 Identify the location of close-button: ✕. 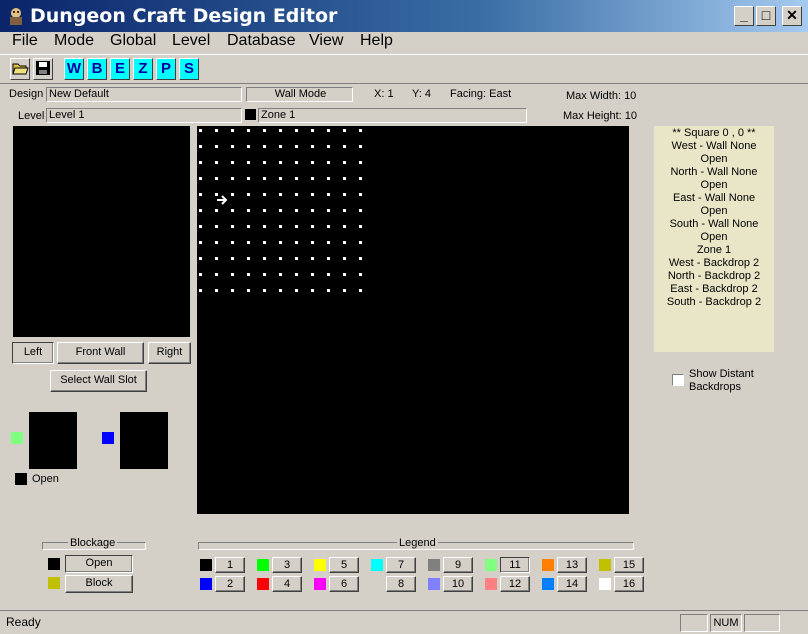
(792, 16).